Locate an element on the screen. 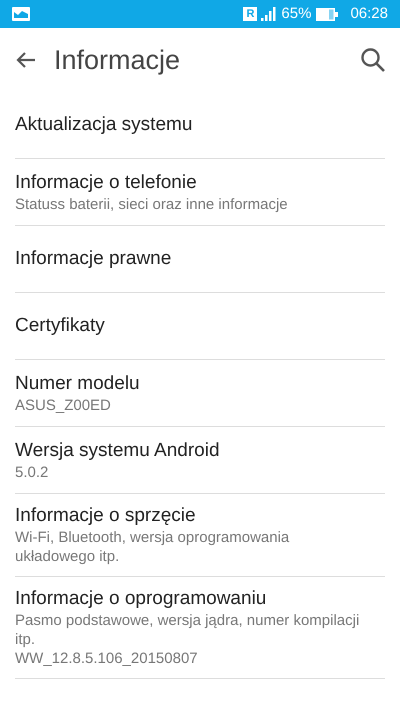 This screenshot has width=400, height=711. battery-icon is located at coordinates (327, 14).